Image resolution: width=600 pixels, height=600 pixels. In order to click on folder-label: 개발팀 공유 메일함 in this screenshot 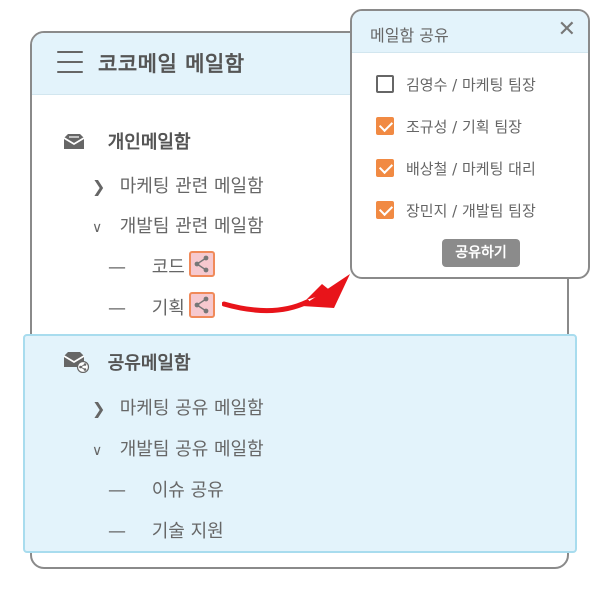, I will do `click(191, 449)`.